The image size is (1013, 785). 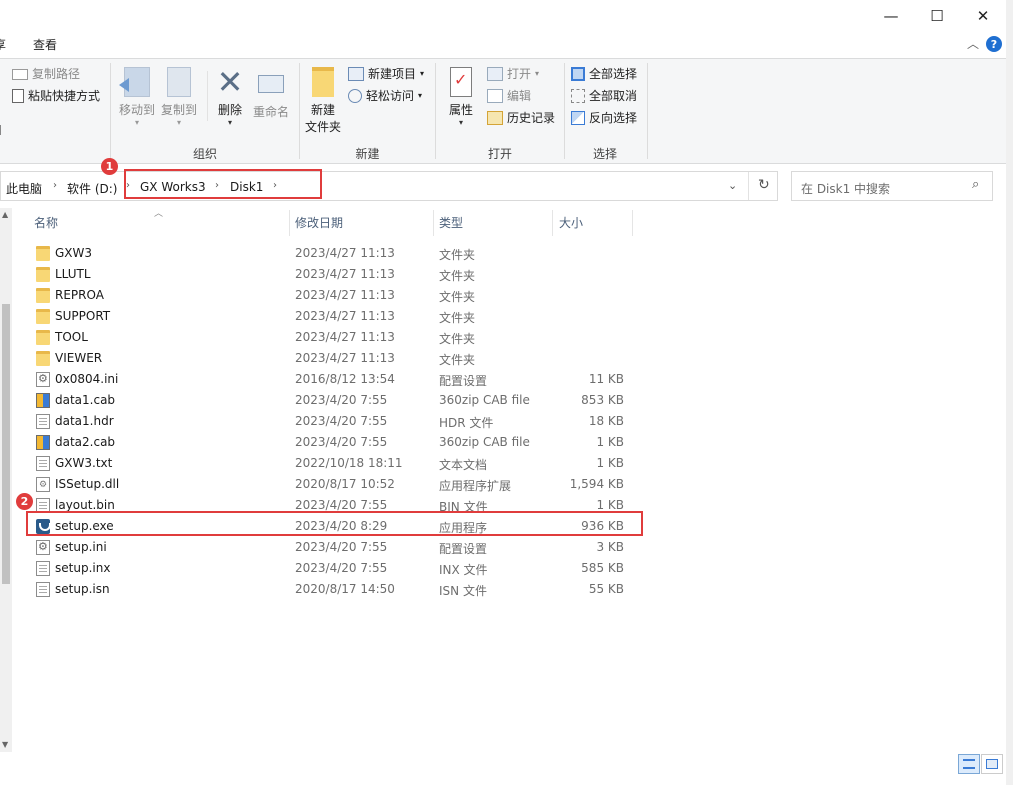 I want to click on table-row: setup.ini 2023/4/20 7:55 配置设置 3 KB, so click(x=331, y=547).